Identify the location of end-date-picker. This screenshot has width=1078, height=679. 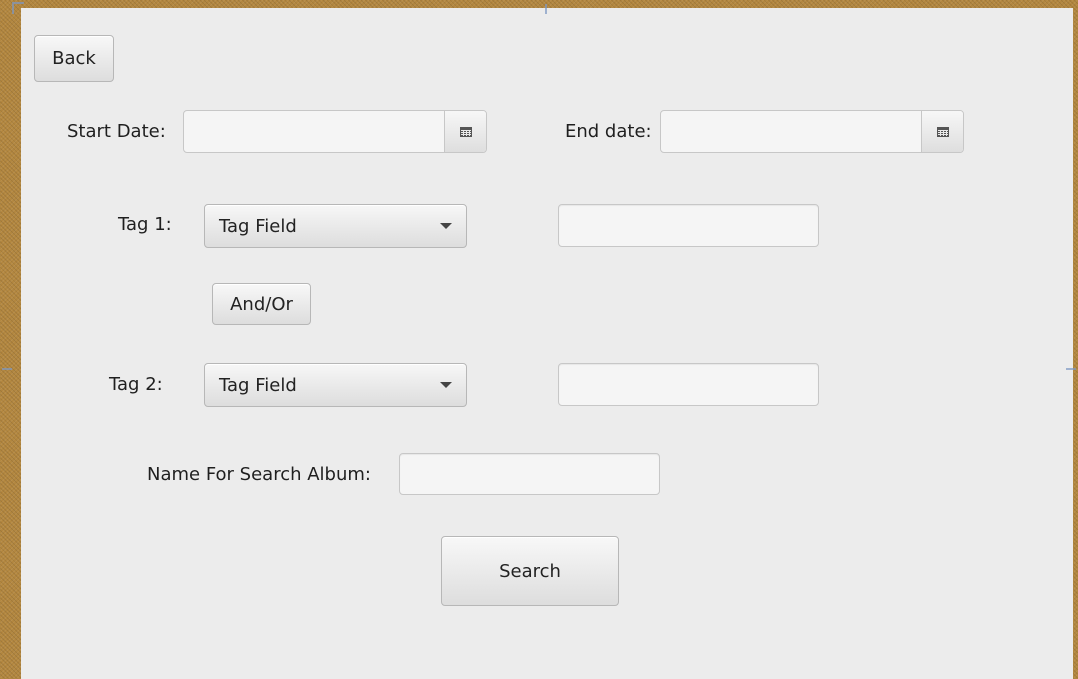
(812, 131).